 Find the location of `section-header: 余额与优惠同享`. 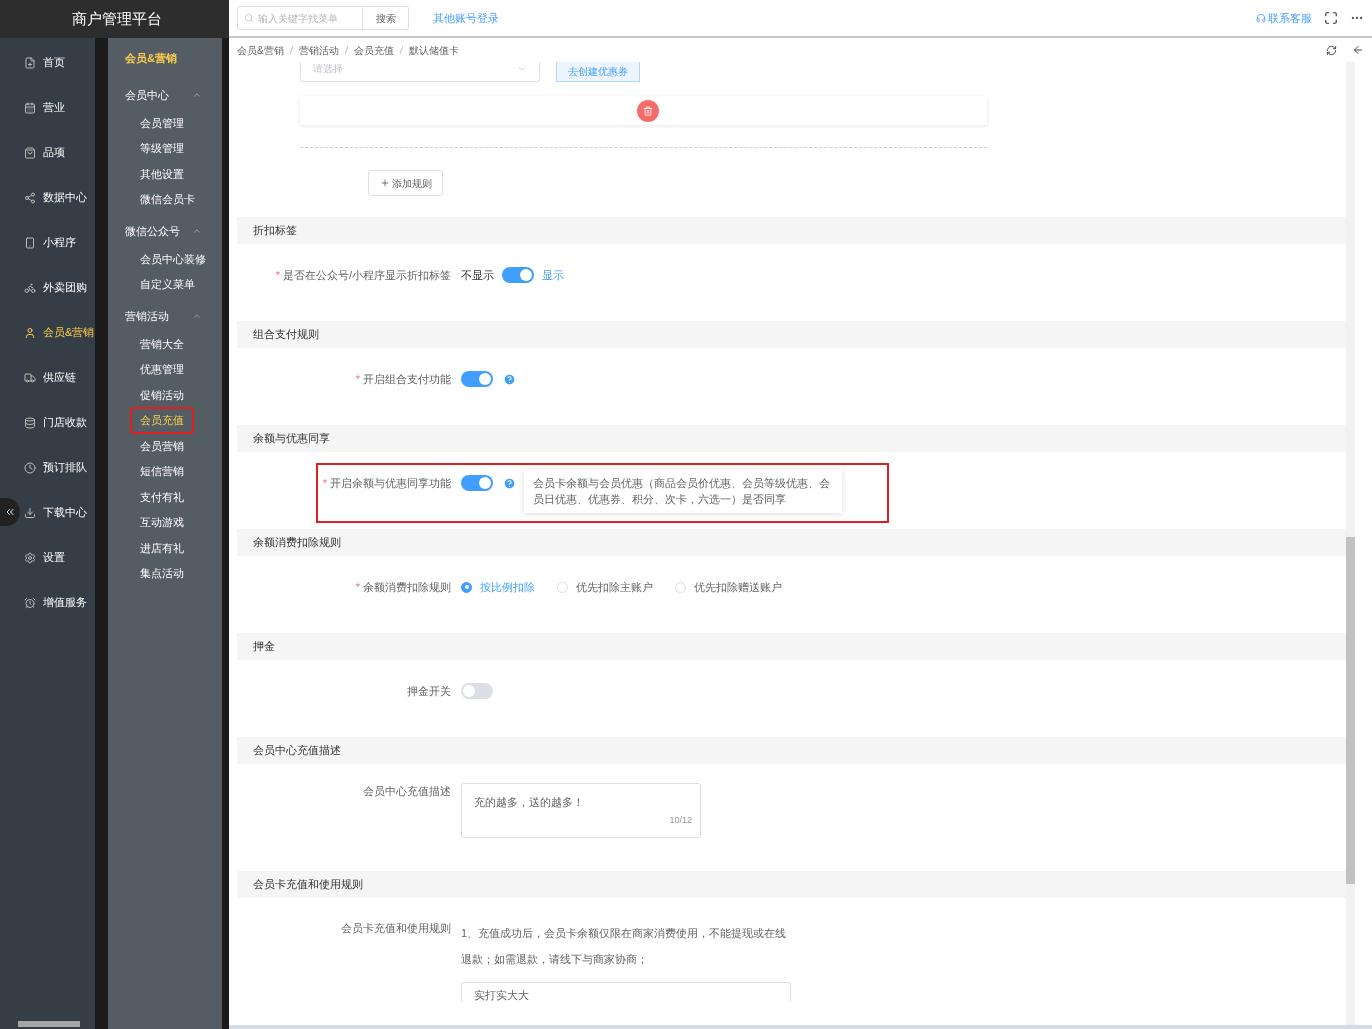

section-header: 余额与优惠同享 is located at coordinates (791, 438).